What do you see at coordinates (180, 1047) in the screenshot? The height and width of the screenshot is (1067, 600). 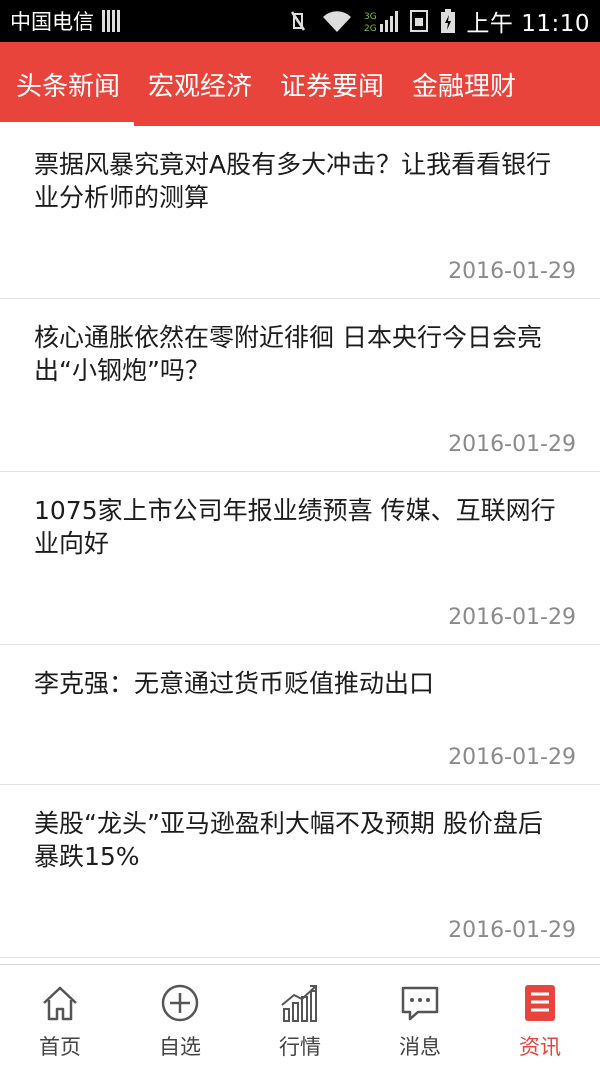 I see `nav-label: 自选` at bounding box center [180, 1047].